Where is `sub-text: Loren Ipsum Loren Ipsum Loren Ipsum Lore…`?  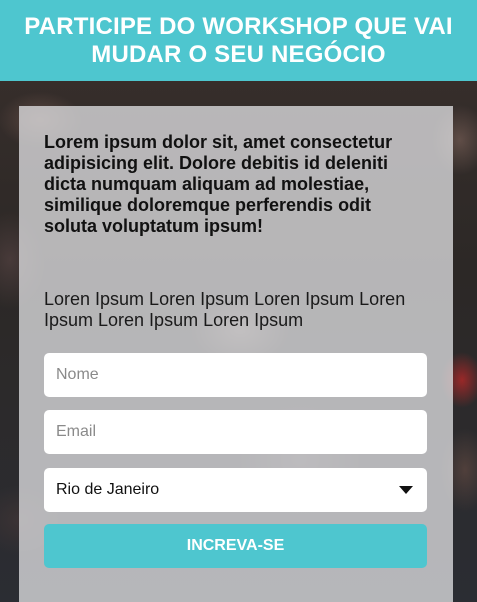
sub-text: Loren Ipsum Loren Ipsum Loren Ipsum Lore… is located at coordinates (225, 309).